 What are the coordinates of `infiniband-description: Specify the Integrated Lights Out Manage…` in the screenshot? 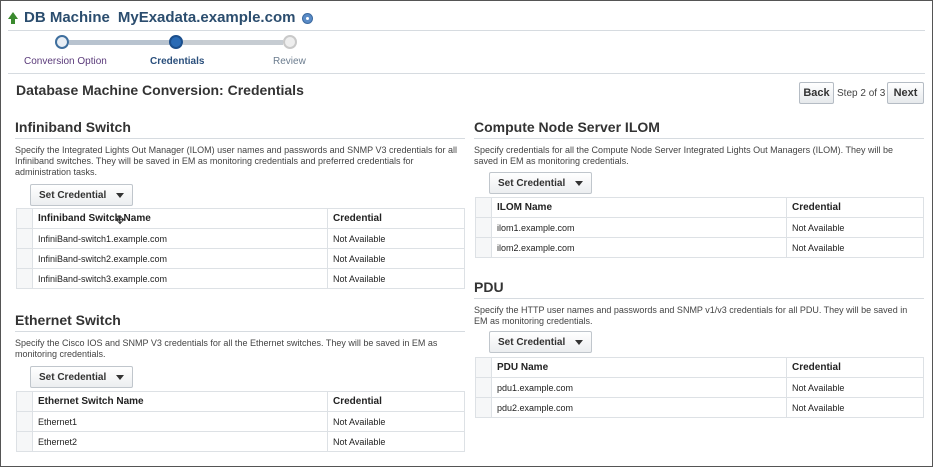 It's located at (236, 161).